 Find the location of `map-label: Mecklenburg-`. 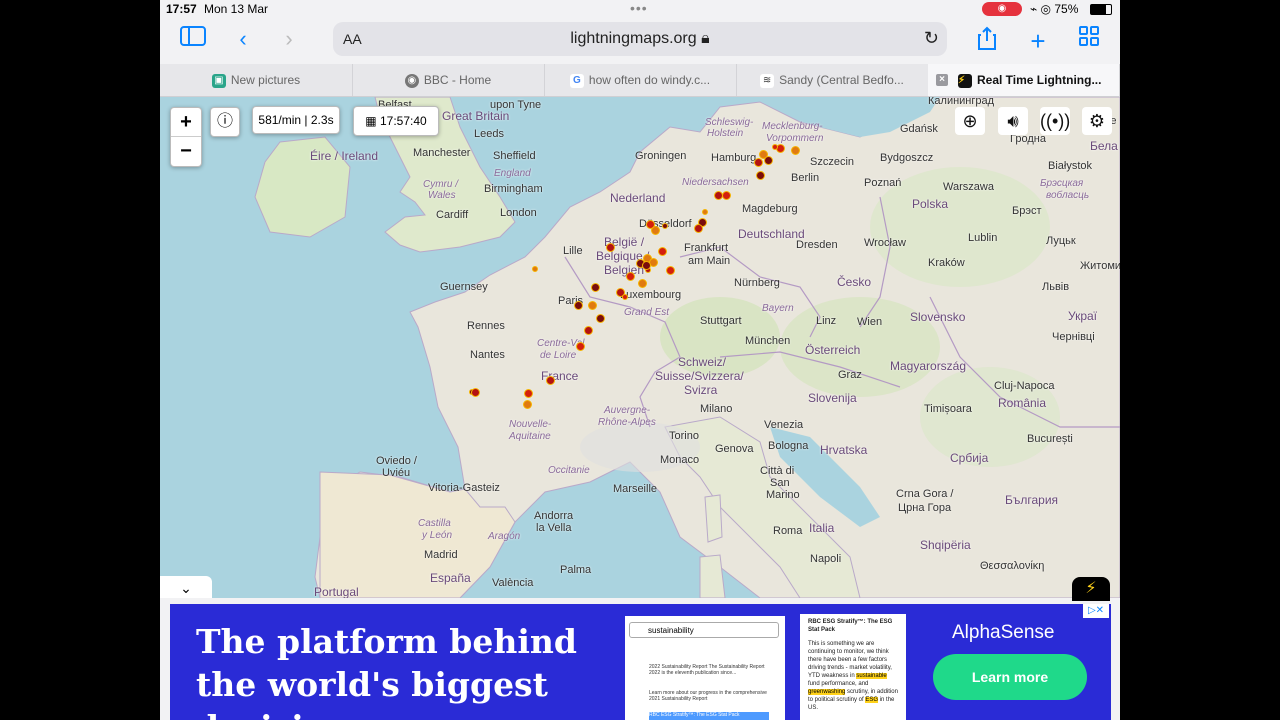

map-label: Mecklenburg- is located at coordinates (792, 126).